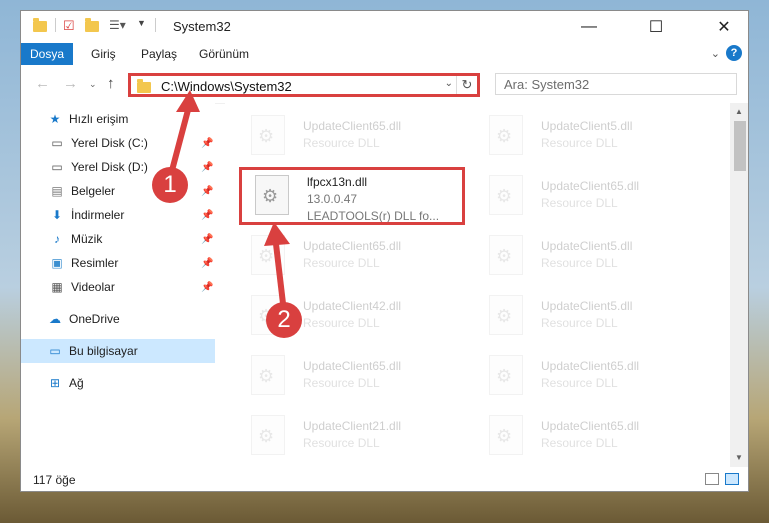  What do you see at coordinates (54, 480) in the screenshot?
I see `item-count: 117 öğe` at bounding box center [54, 480].